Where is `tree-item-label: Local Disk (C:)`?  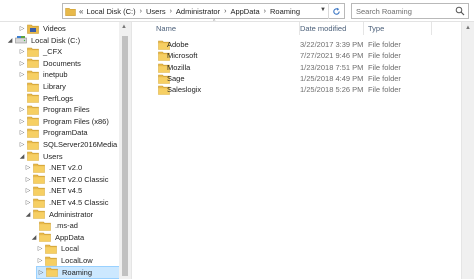 tree-item-label: Local Disk (C:) is located at coordinates (56, 40).